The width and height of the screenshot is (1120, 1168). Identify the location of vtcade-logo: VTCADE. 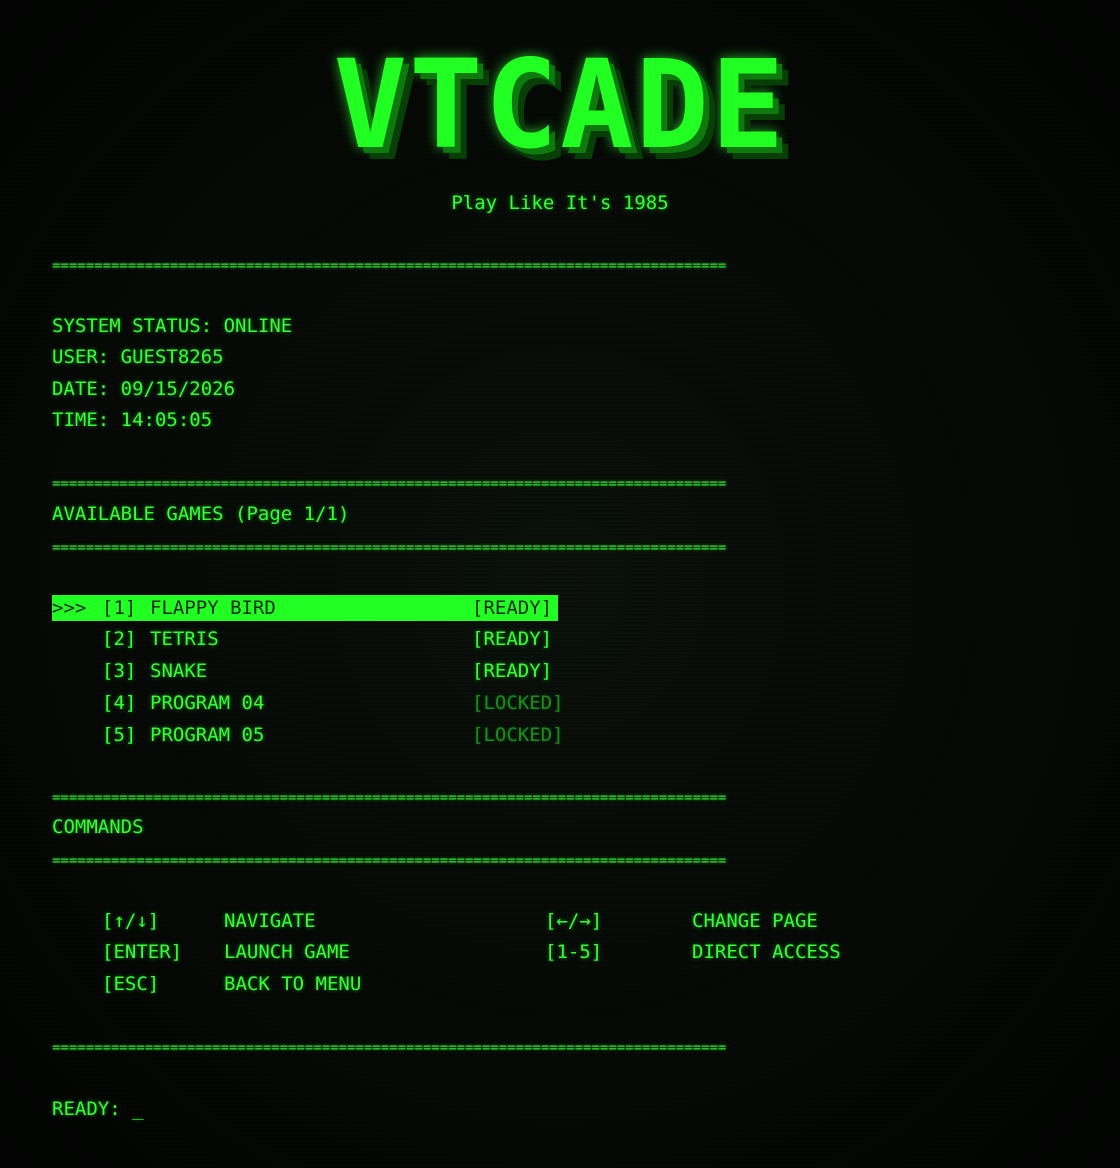
(560, 105).